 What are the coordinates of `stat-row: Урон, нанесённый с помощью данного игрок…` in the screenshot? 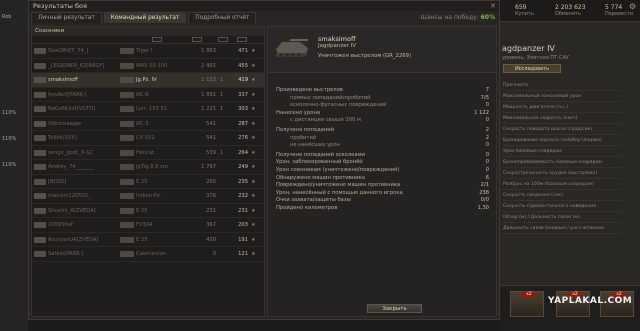 It's located at (383, 194).